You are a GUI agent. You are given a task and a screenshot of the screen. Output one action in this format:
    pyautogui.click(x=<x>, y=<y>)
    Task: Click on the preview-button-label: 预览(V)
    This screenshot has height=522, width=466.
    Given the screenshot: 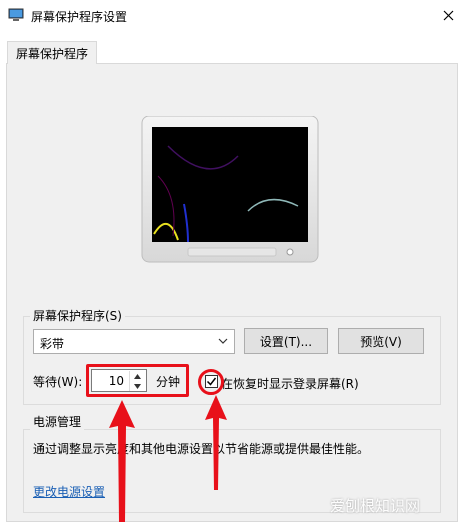 What is the action you would take?
    pyautogui.click(x=381, y=341)
    